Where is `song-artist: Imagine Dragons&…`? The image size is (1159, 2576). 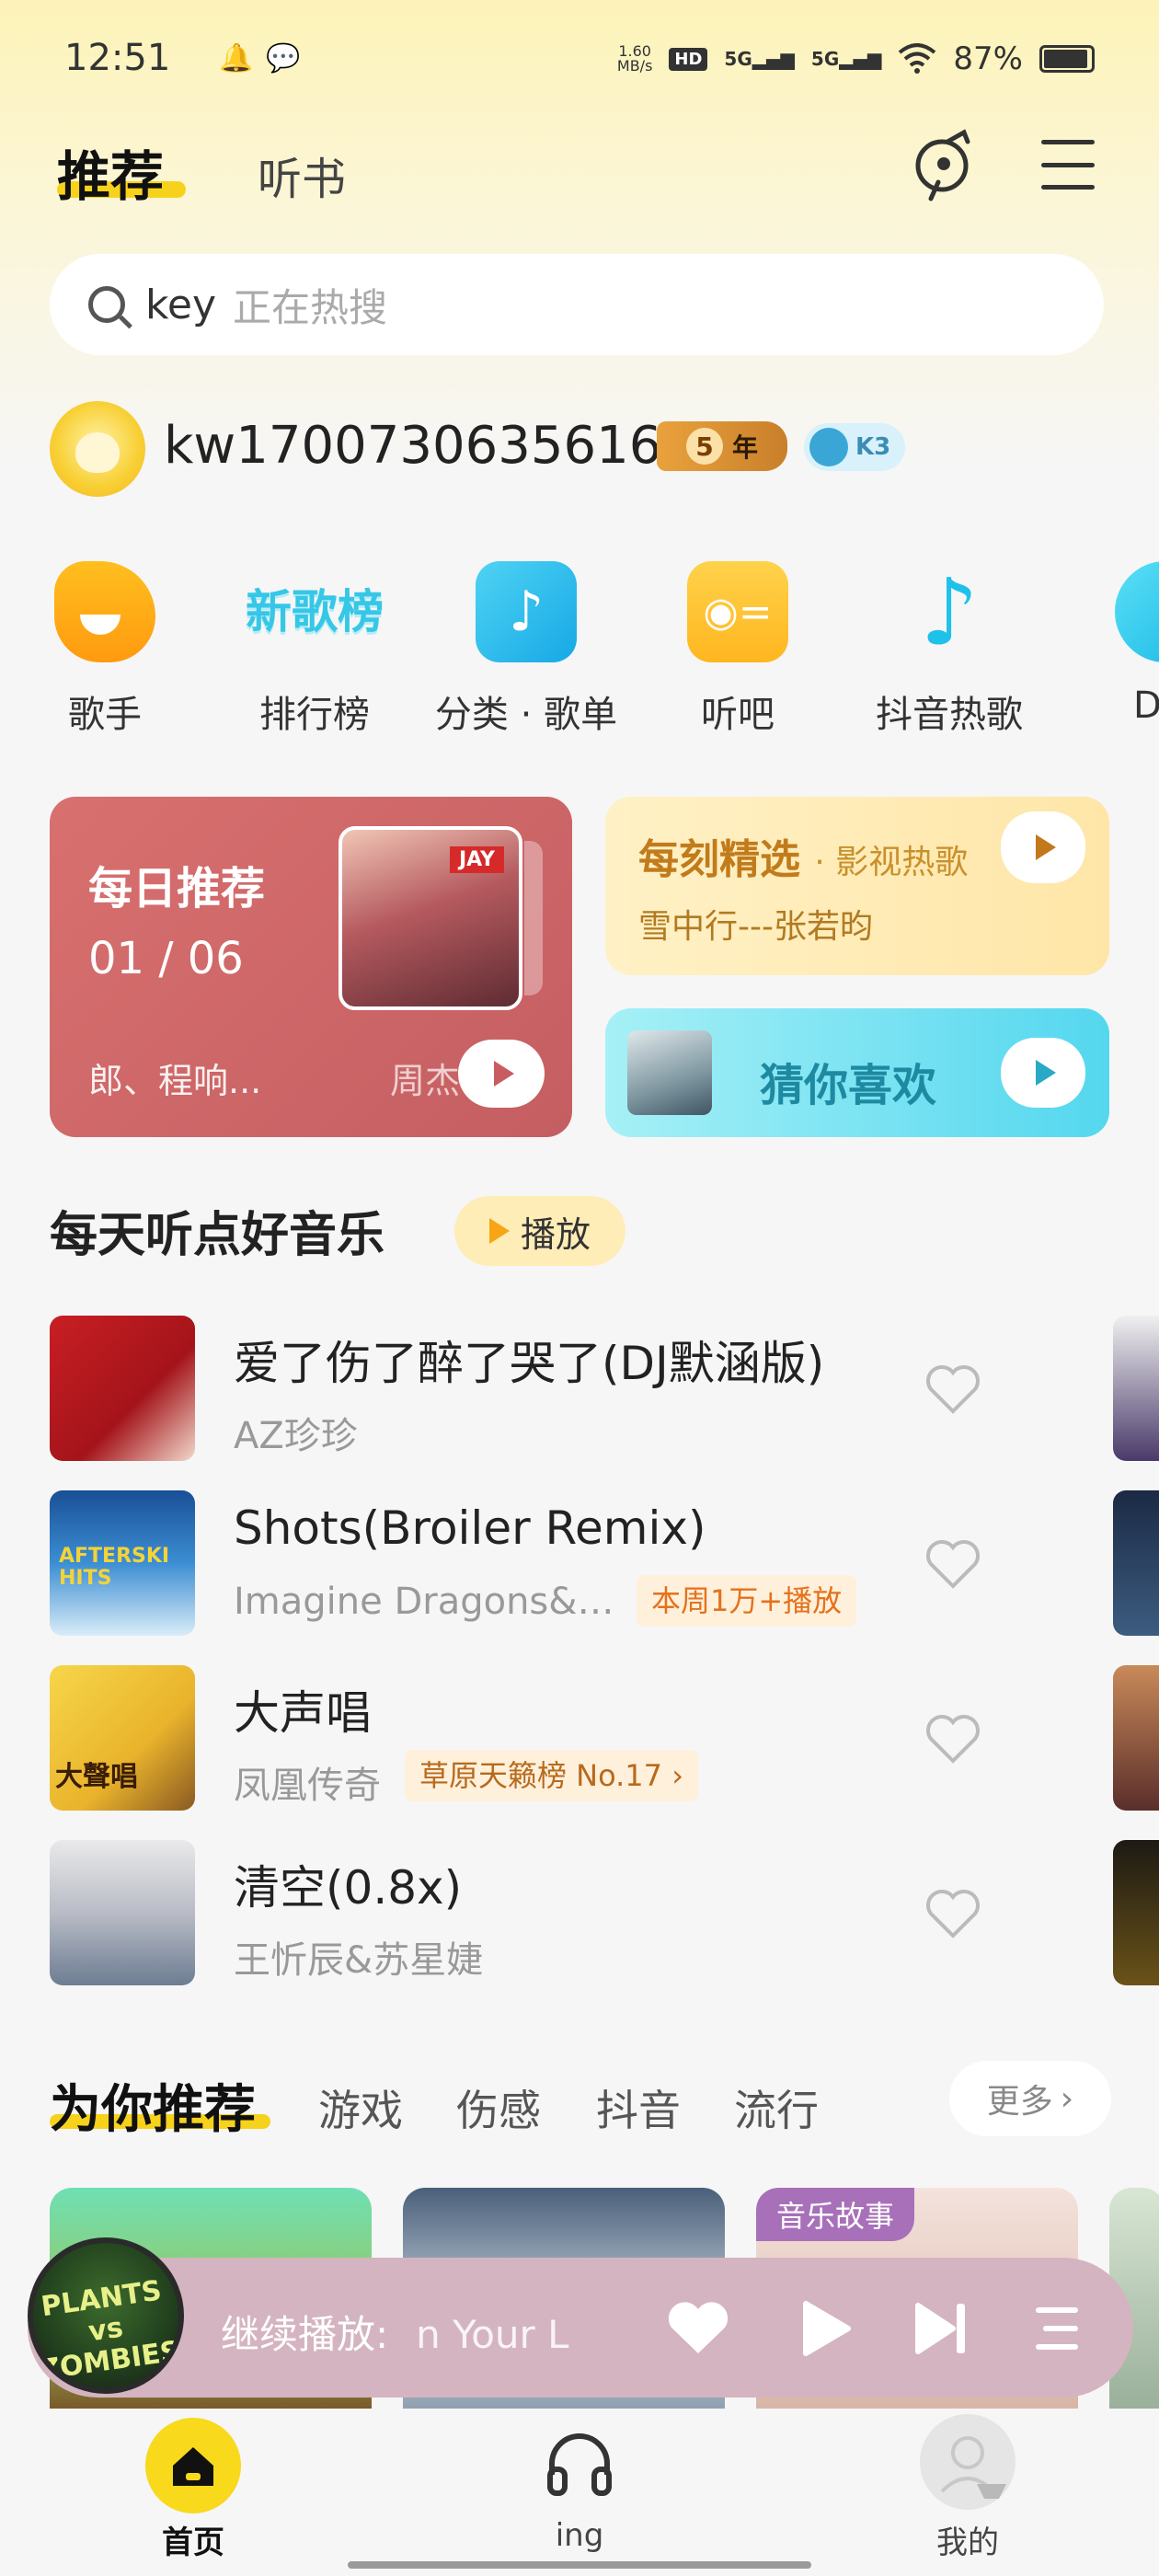
song-artist: Imagine Dragons&… is located at coordinates (424, 1602).